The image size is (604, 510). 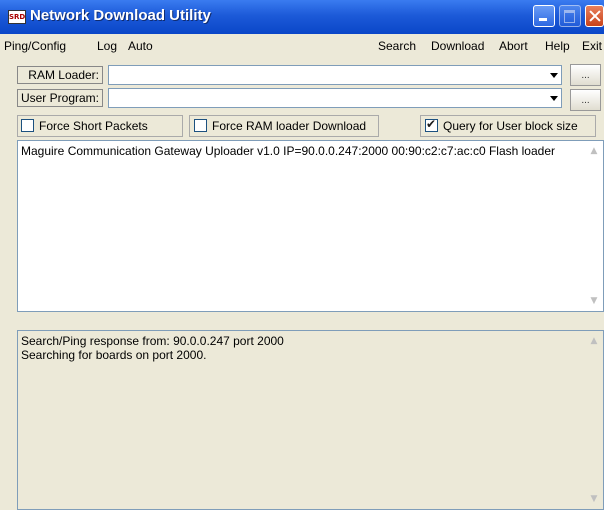 What do you see at coordinates (120, 15) in the screenshot?
I see `window-title: Network Download Utility` at bounding box center [120, 15].